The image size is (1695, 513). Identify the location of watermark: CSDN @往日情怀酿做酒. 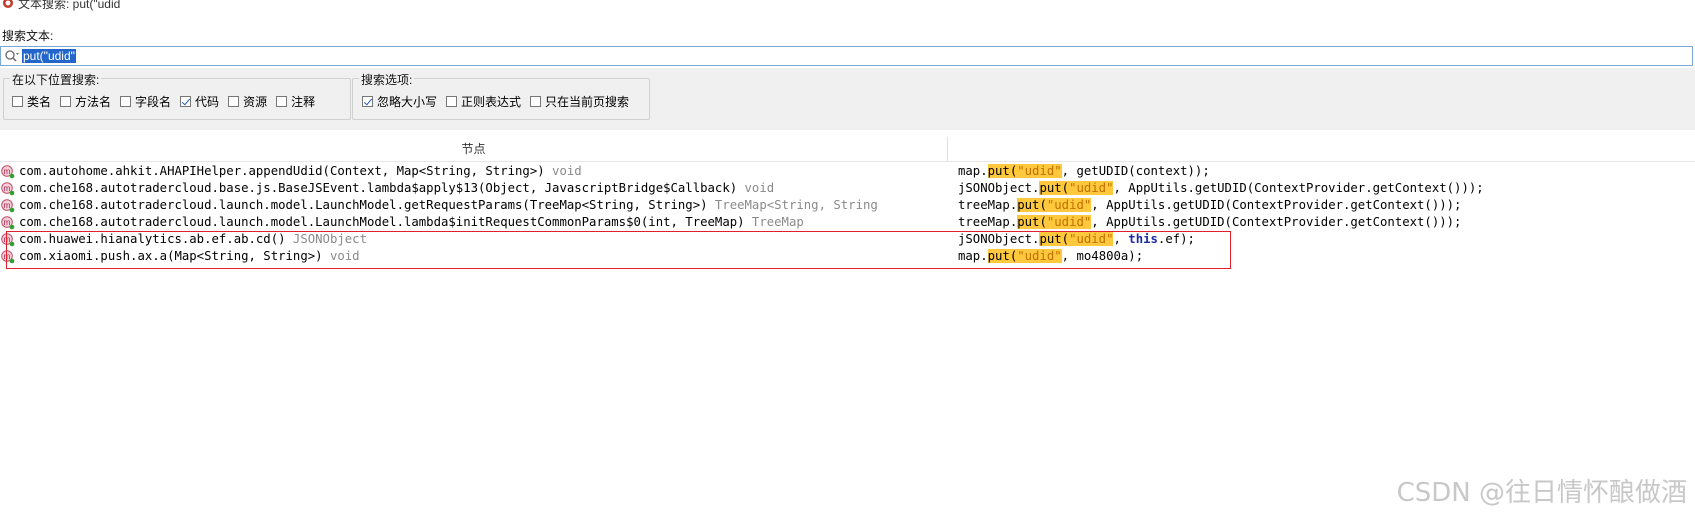
(1541, 493).